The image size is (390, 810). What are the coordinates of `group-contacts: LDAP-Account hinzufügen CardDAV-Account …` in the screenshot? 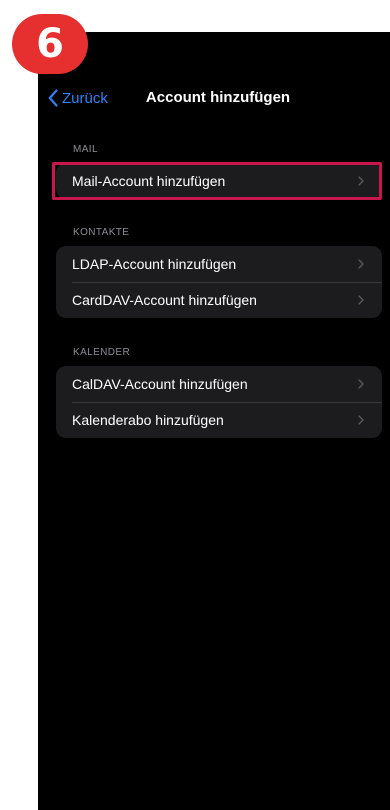 It's located at (219, 282).